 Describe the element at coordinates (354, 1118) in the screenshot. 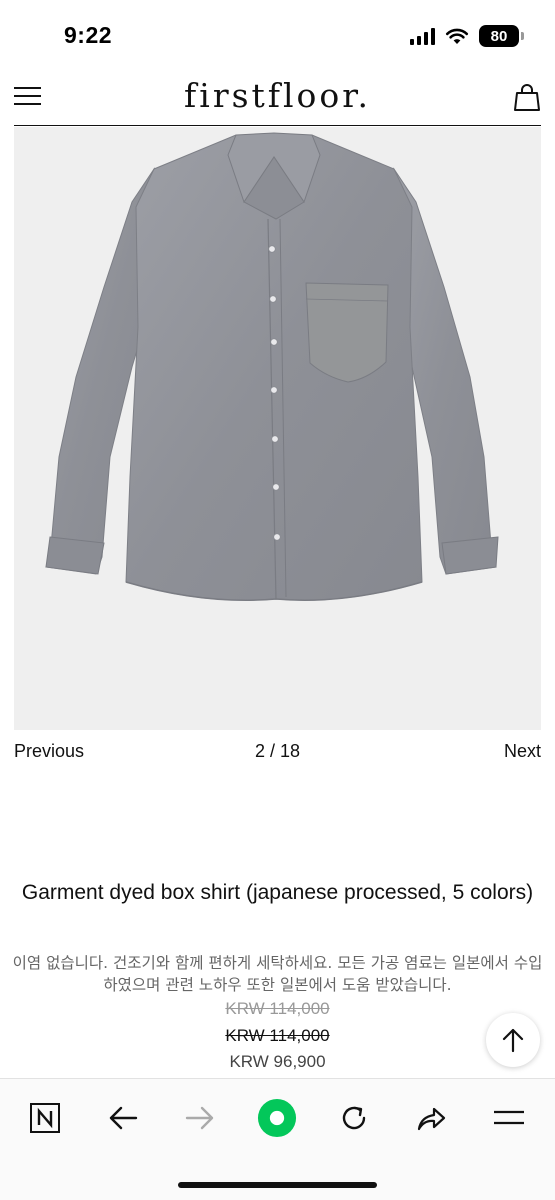

I see `reload-icon` at that location.